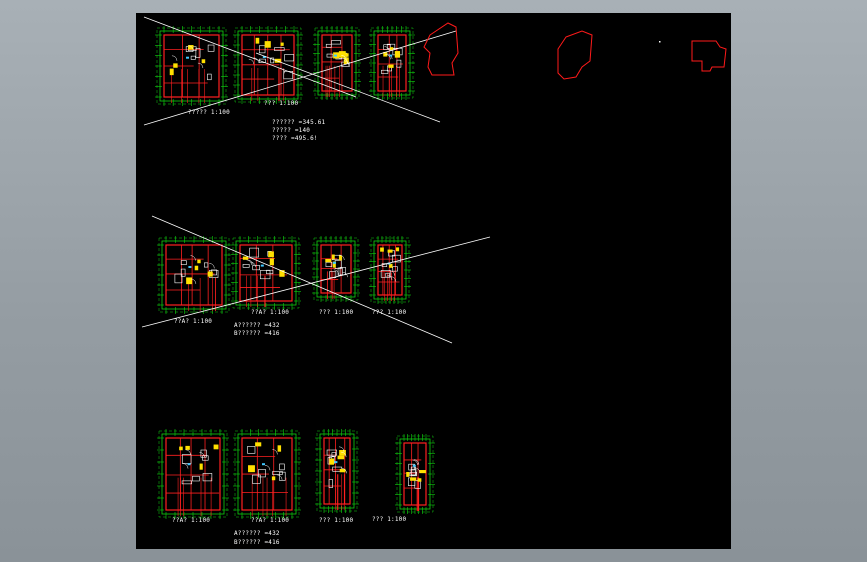  Describe the element at coordinates (209, 112) in the screenshot. I see `plan-caption: ????? 1:100` at that location.